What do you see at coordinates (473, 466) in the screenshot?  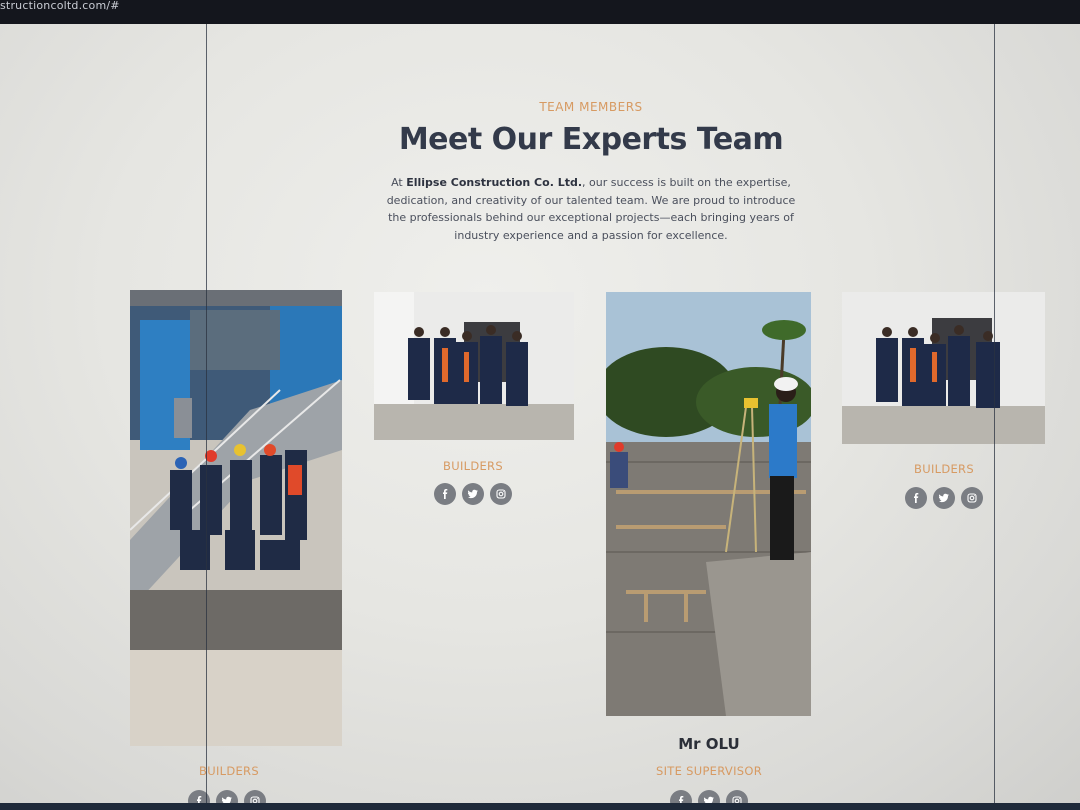 I see `member-role-2: BUILDERS` at bounding box center [473, 466].